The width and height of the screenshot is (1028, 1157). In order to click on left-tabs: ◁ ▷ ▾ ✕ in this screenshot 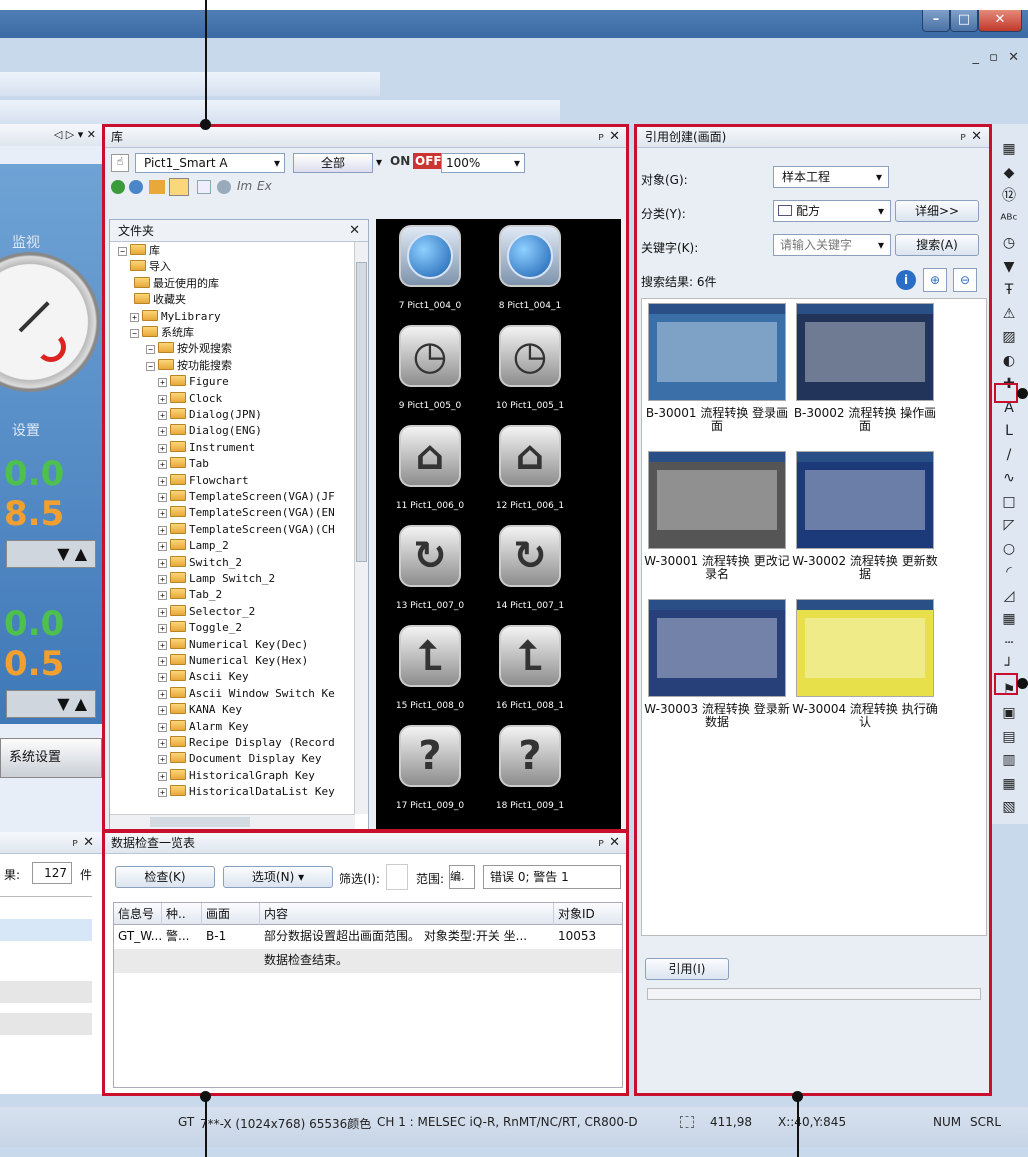, I will do `click(51, 135)`.